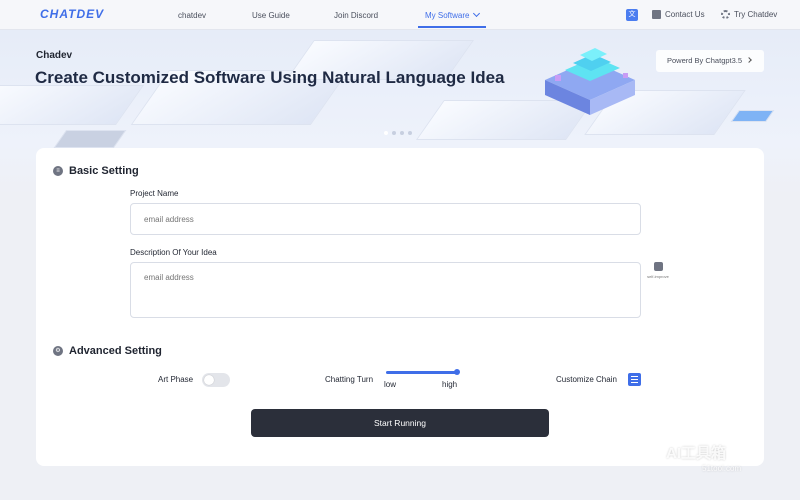 The width and height of the screenshot is (800, 500). Describe the element at coordinates (154, 193) in the screenshot. I see `project-name-label: Project Name` at that location.